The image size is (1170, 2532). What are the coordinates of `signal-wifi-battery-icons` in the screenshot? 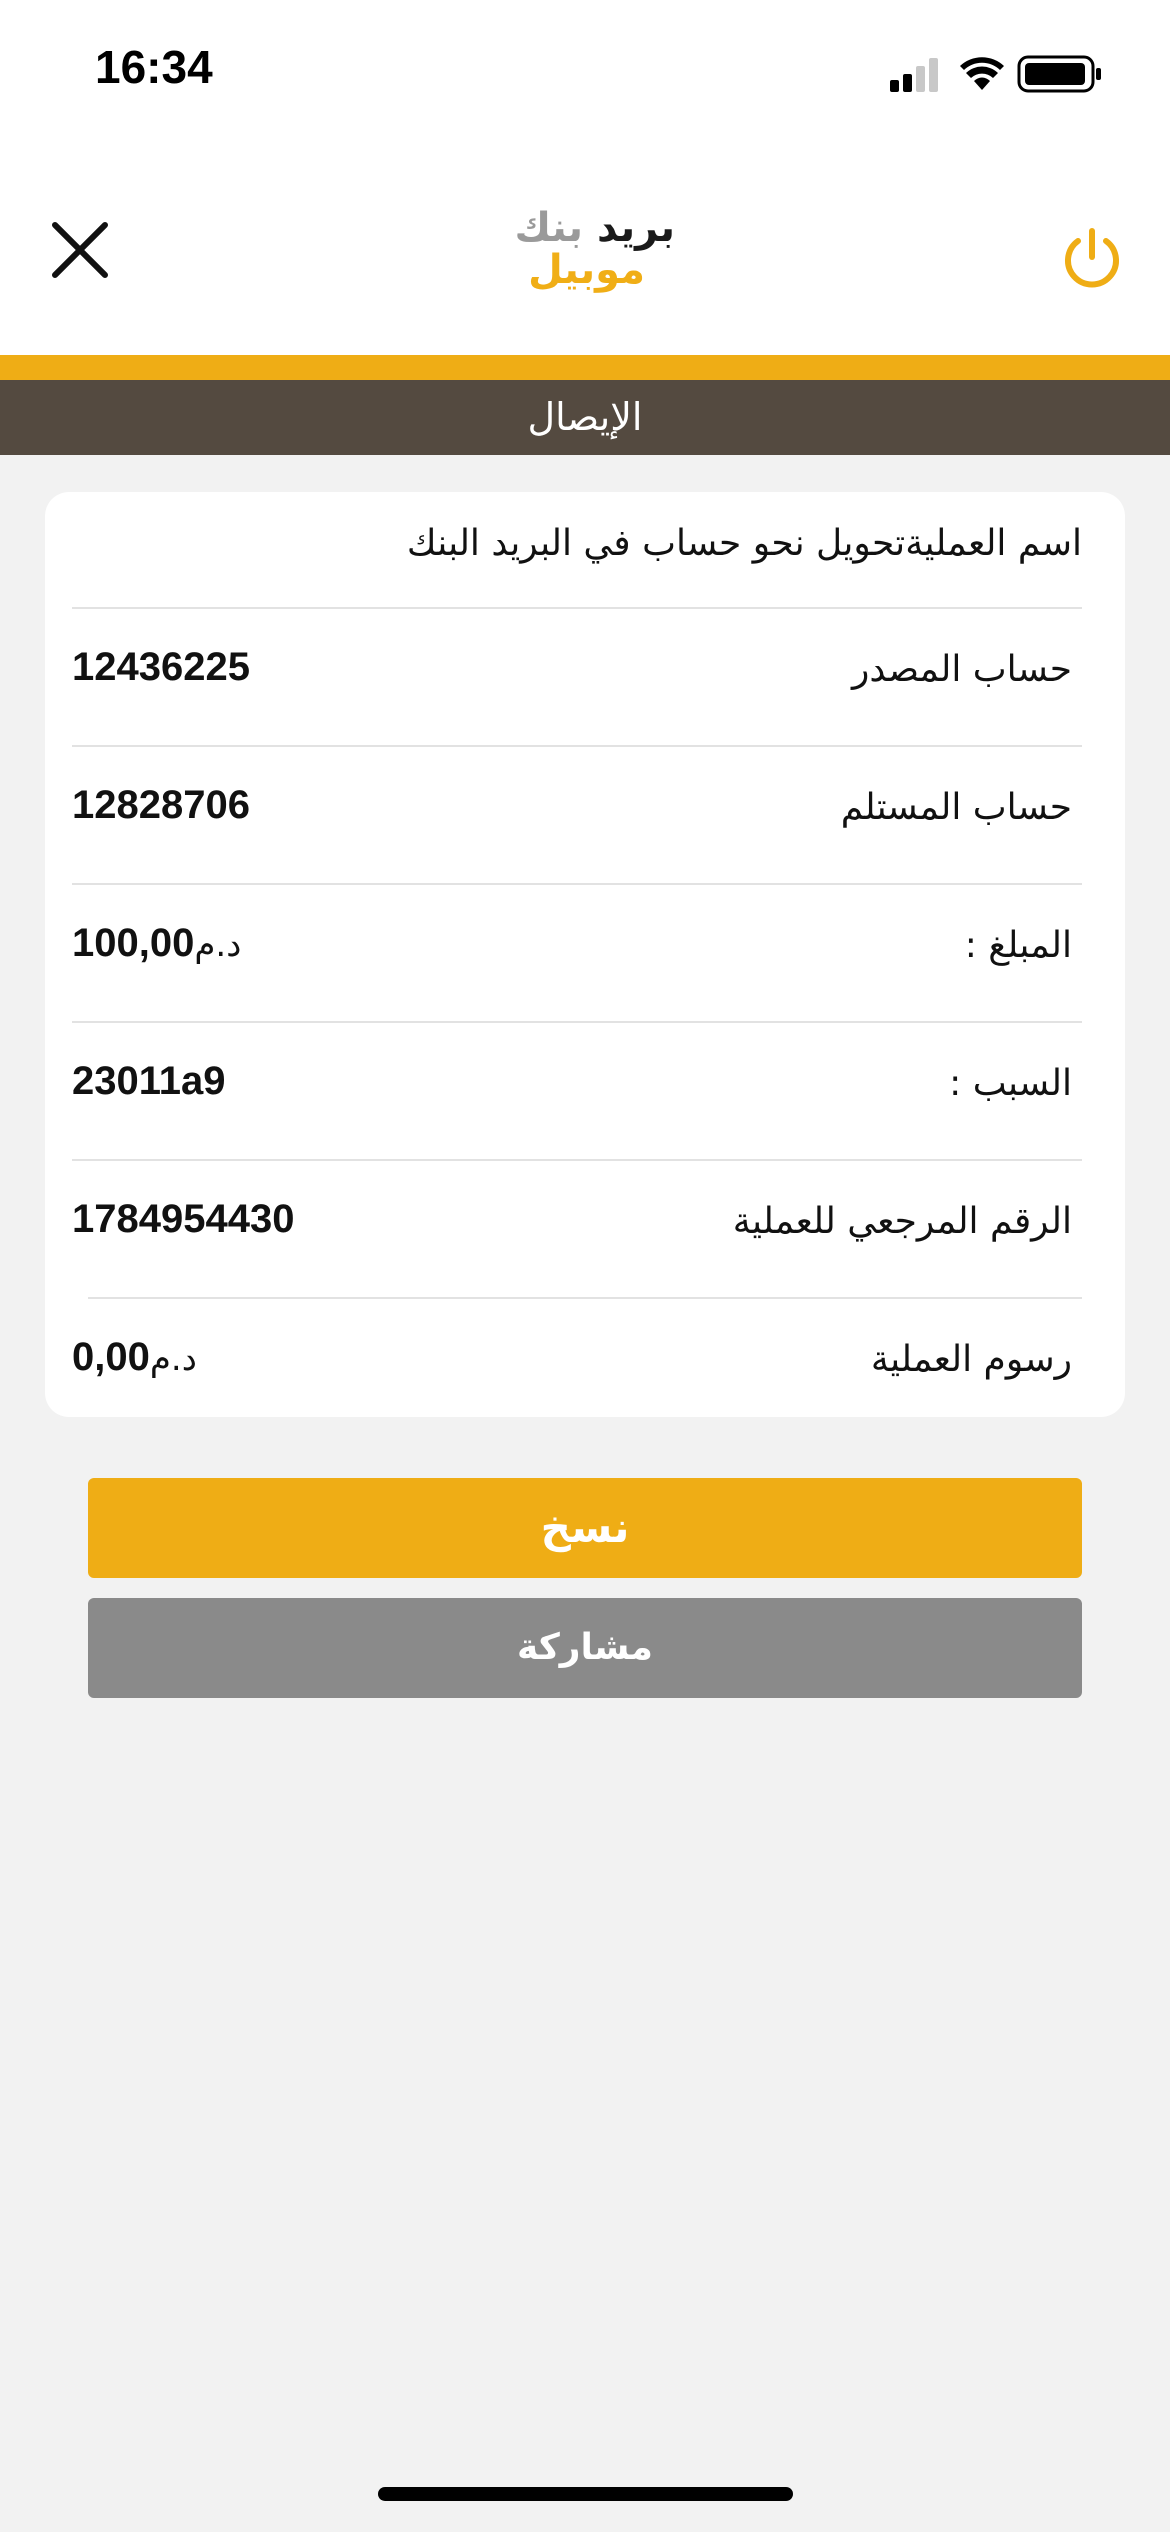 It's located at (995, 74).